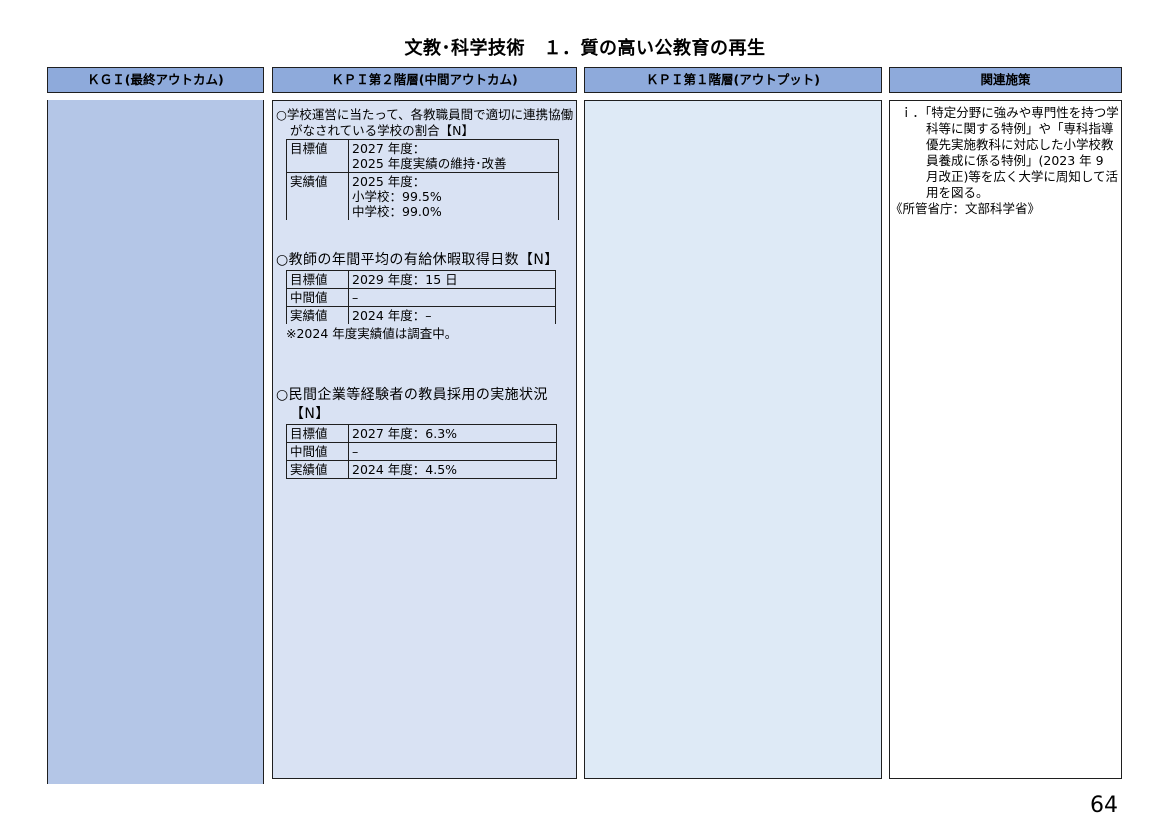 This screenshot has width=1170, height=827. Describe the element at coordinates (429, 163) in the screenshot. I see `kpi-value-line: 2025 年度実績の維持･改善` at that location.